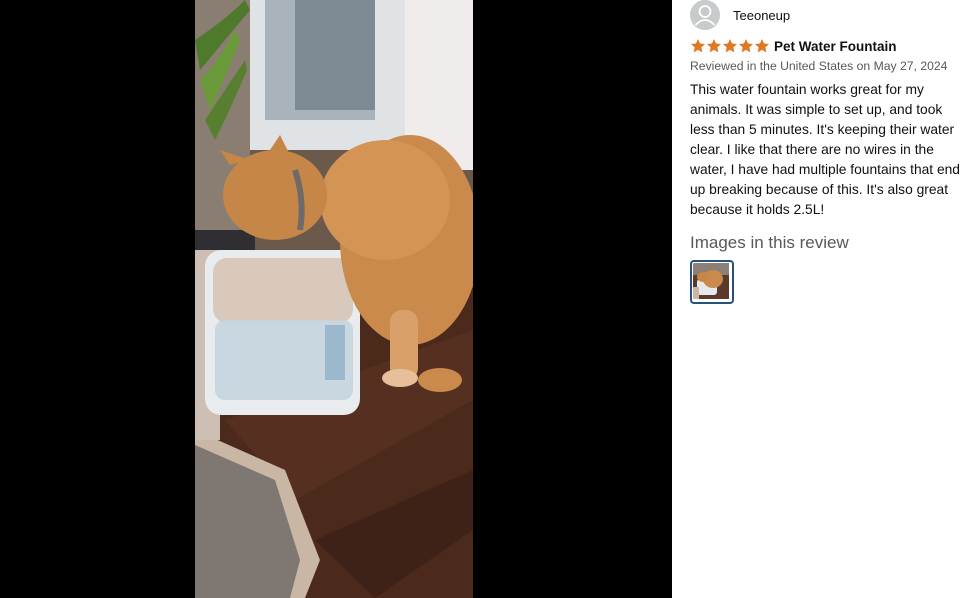  What do you see at coordinates (705, 15) in the screenshot?
I see `person-icon` at bounding box center [705, 15].